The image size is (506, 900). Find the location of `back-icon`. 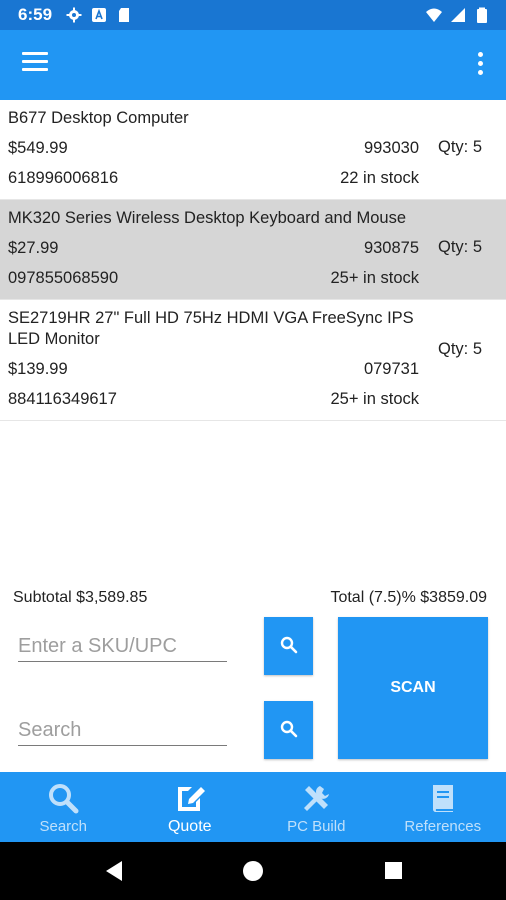

back-icon is located at coordinates (114, 871).